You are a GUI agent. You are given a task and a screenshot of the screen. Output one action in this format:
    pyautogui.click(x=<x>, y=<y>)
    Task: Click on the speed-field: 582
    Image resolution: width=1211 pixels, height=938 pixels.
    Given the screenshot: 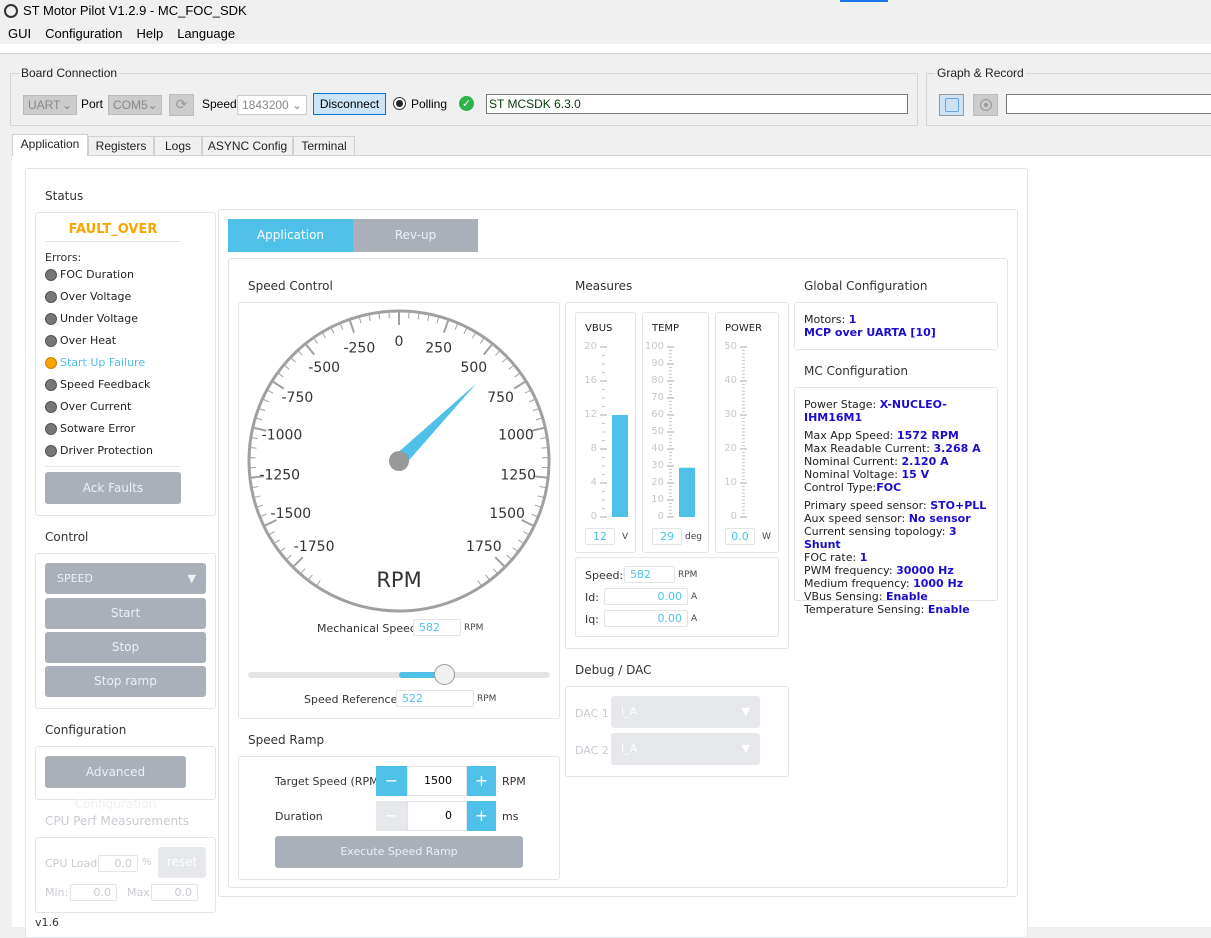 What is the action you would take?
    pyautogui.click(x=649, y=574)
    